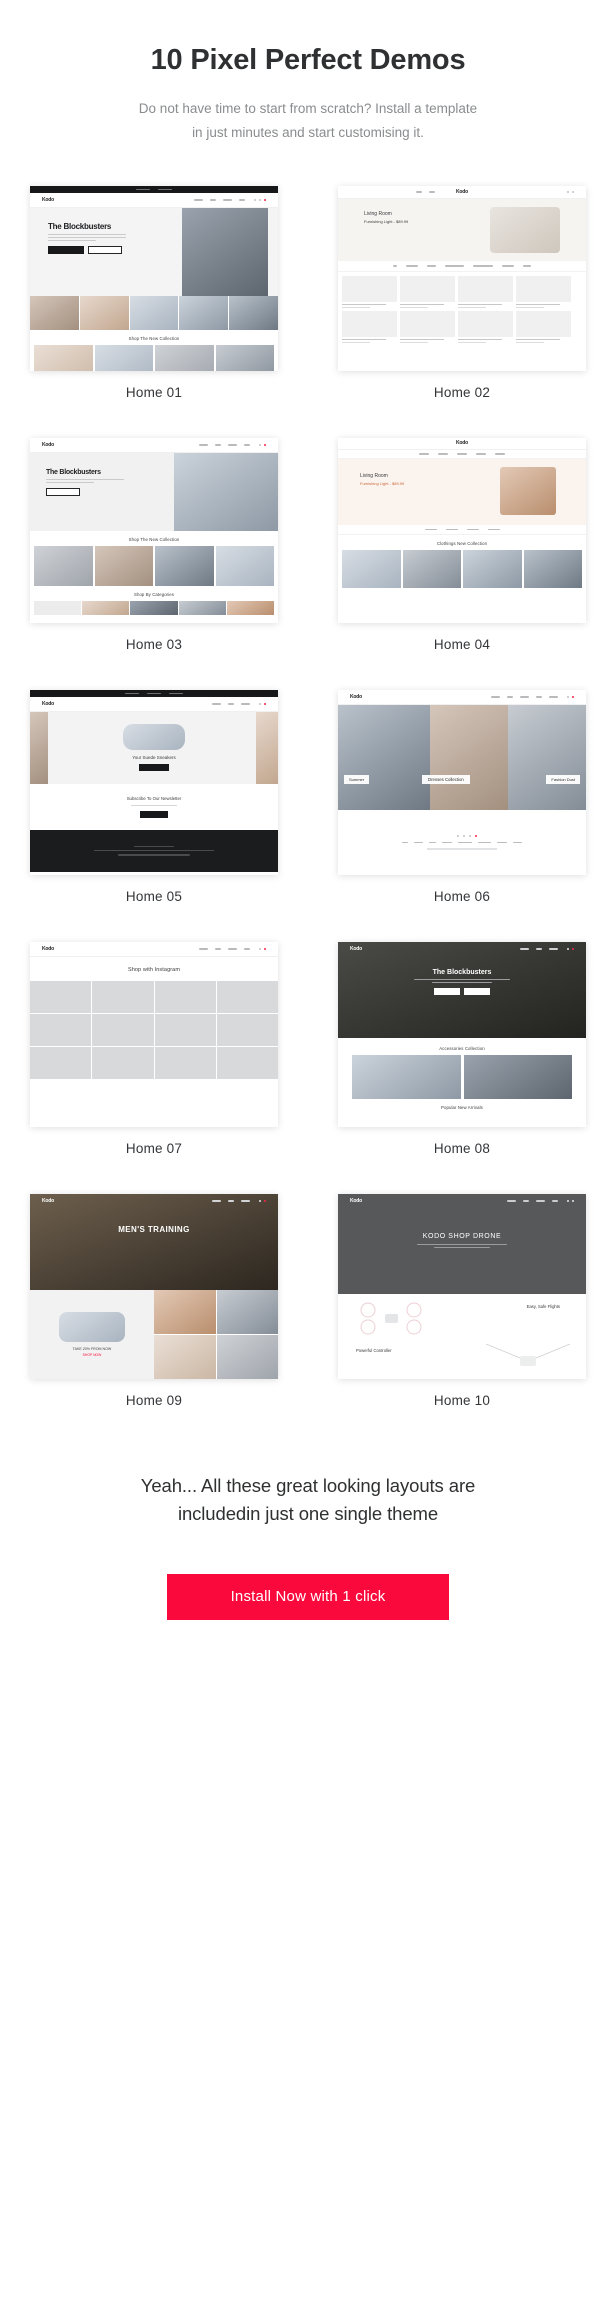 This screenshot has height=2320, width=616. Describe the element at coordinates (154, 1148) in the screenshot. I see `demo-caption-home-07: Home 07` at that location.